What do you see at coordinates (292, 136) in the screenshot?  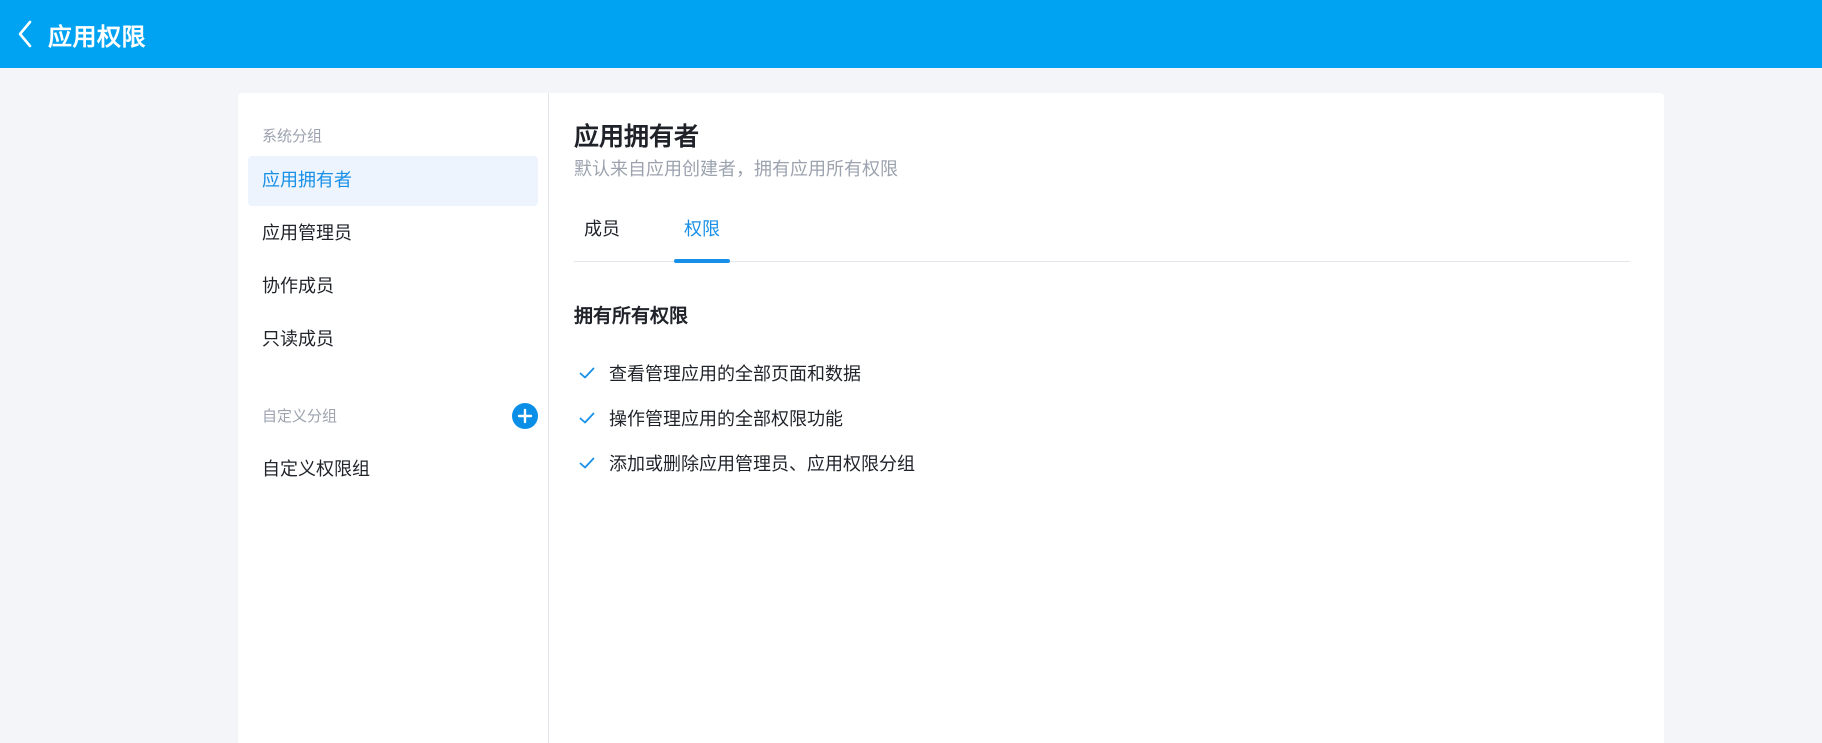 I see `system-group-label: 系统分组` at bounding box center [292, 136].